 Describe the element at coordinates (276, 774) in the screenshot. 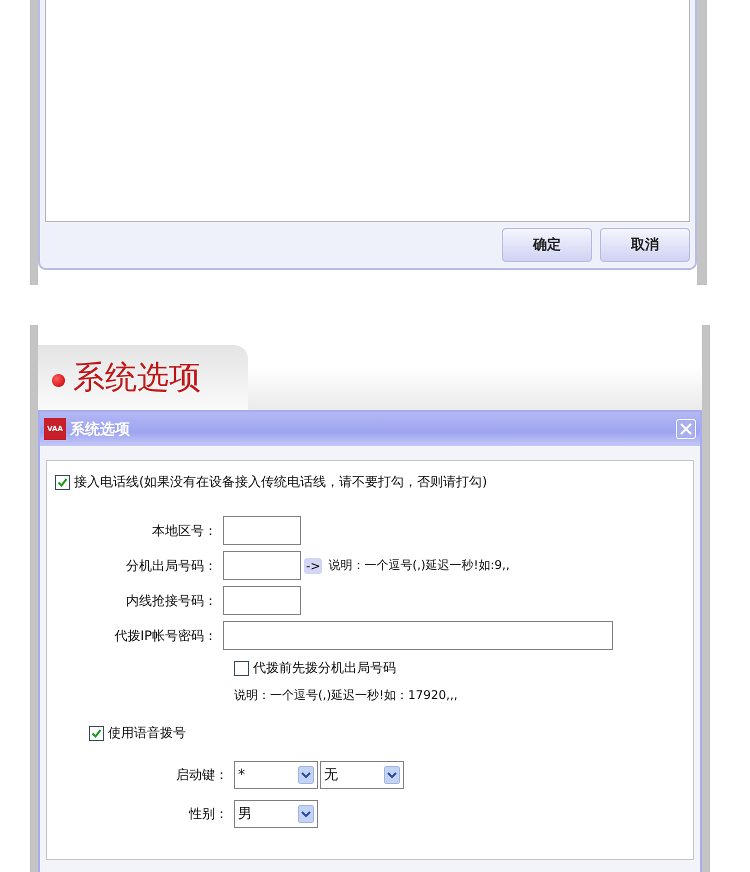

I see `dropdown: *` at that location.